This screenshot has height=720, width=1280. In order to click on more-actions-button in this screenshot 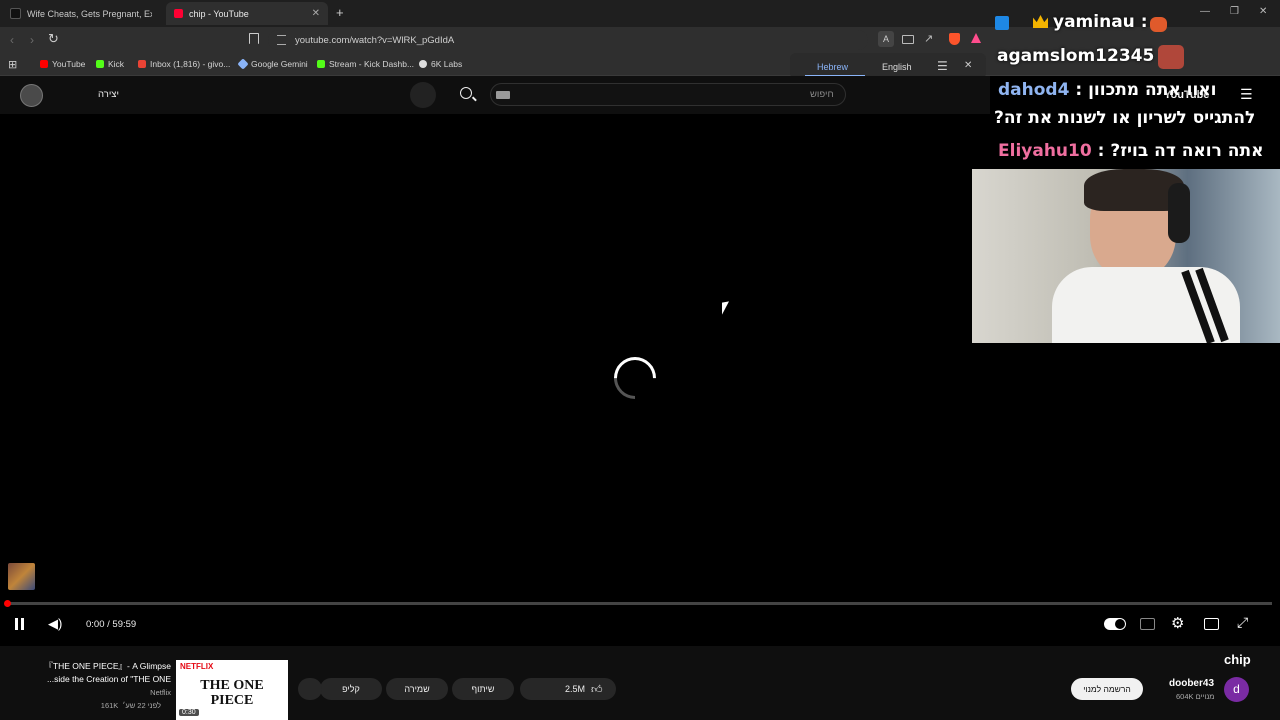, I will do `click(310, 689)`.